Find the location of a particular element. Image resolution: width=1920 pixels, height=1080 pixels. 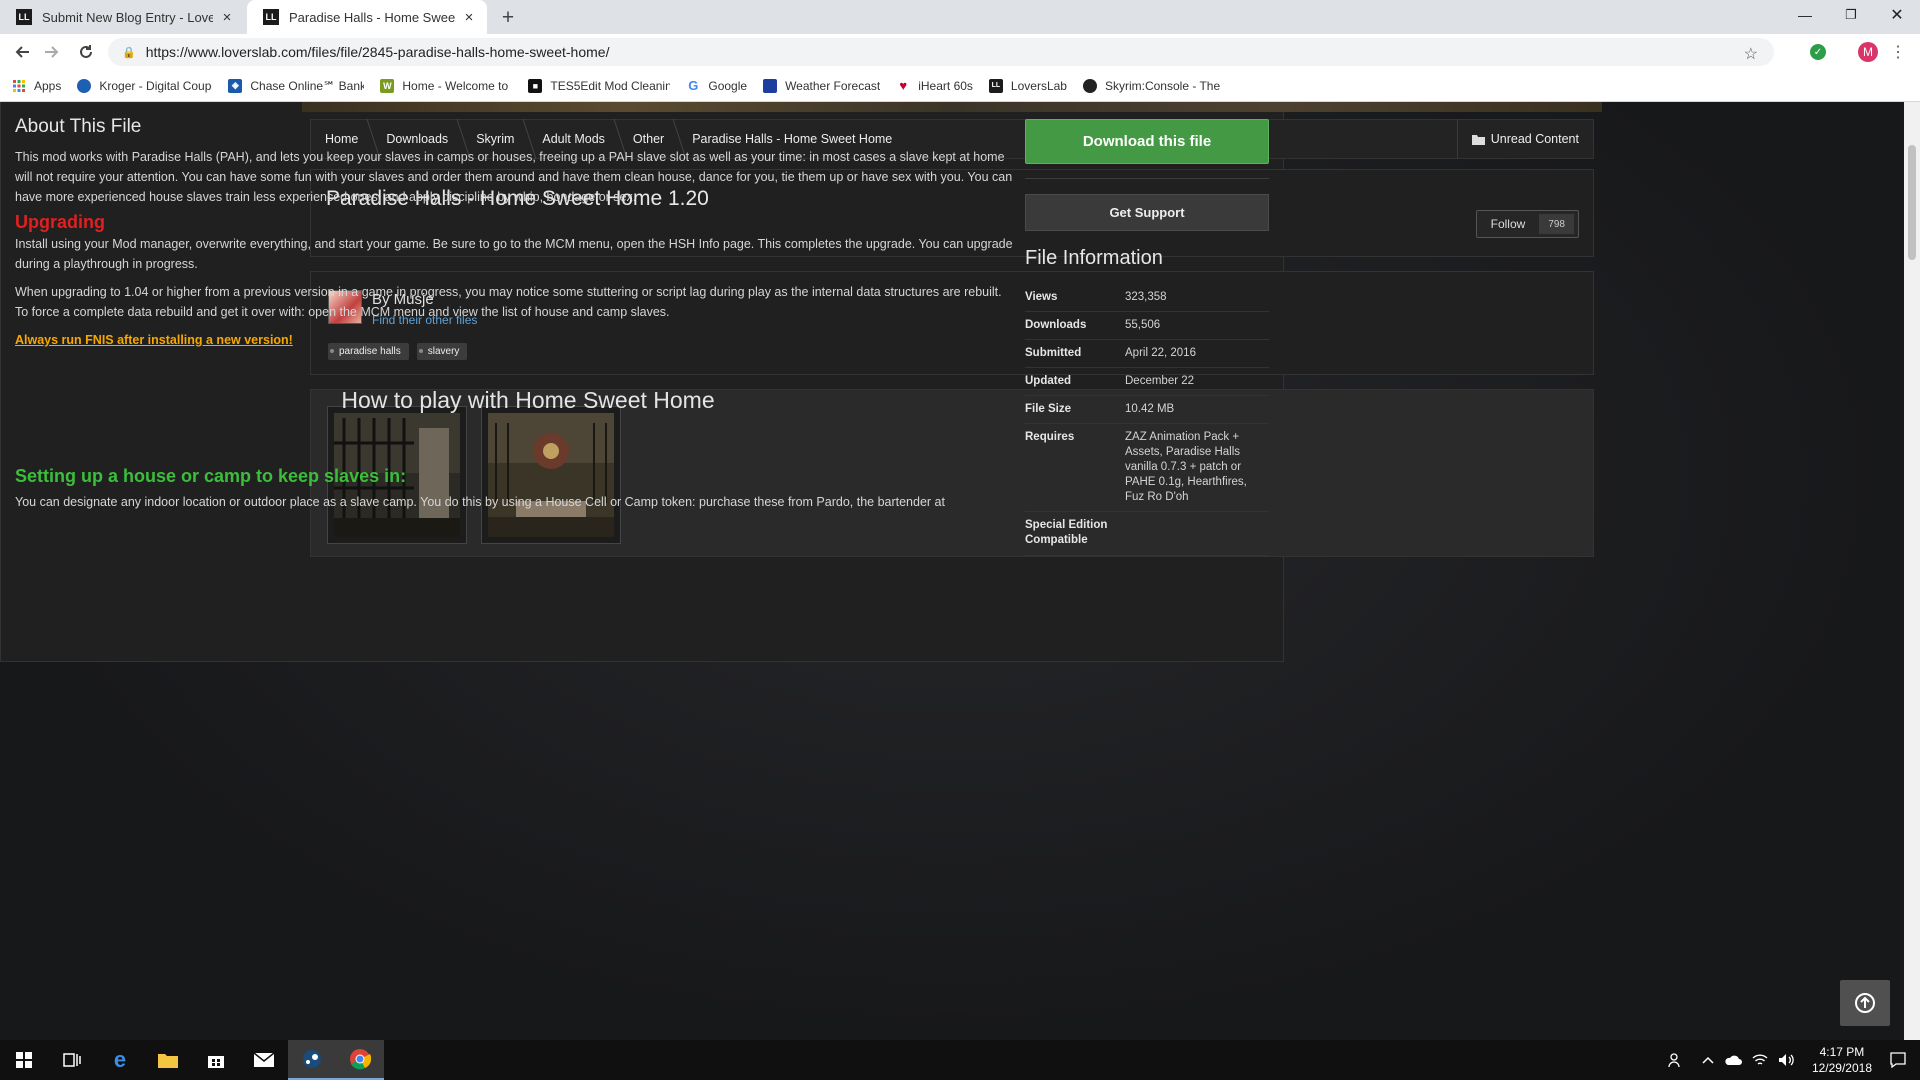

site-header-banner is located at coordinates (952, 107).